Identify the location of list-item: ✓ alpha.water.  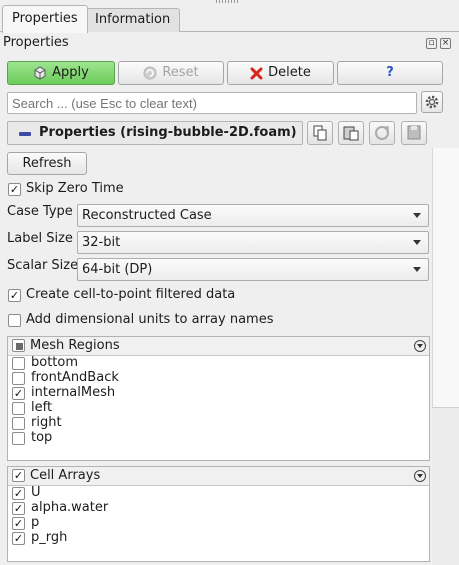
(218, 508).